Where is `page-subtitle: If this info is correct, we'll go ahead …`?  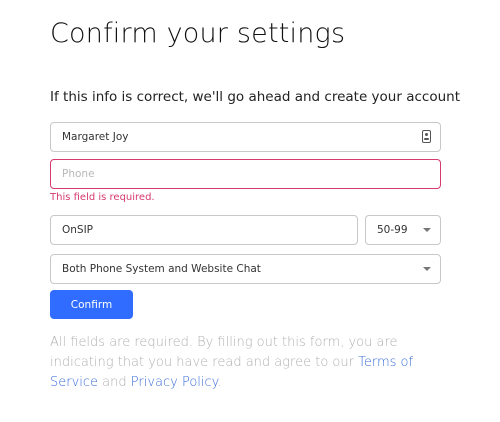 page-subtitle: If this info is correct, we'll go ahead … is located at coordinates (255, 97).